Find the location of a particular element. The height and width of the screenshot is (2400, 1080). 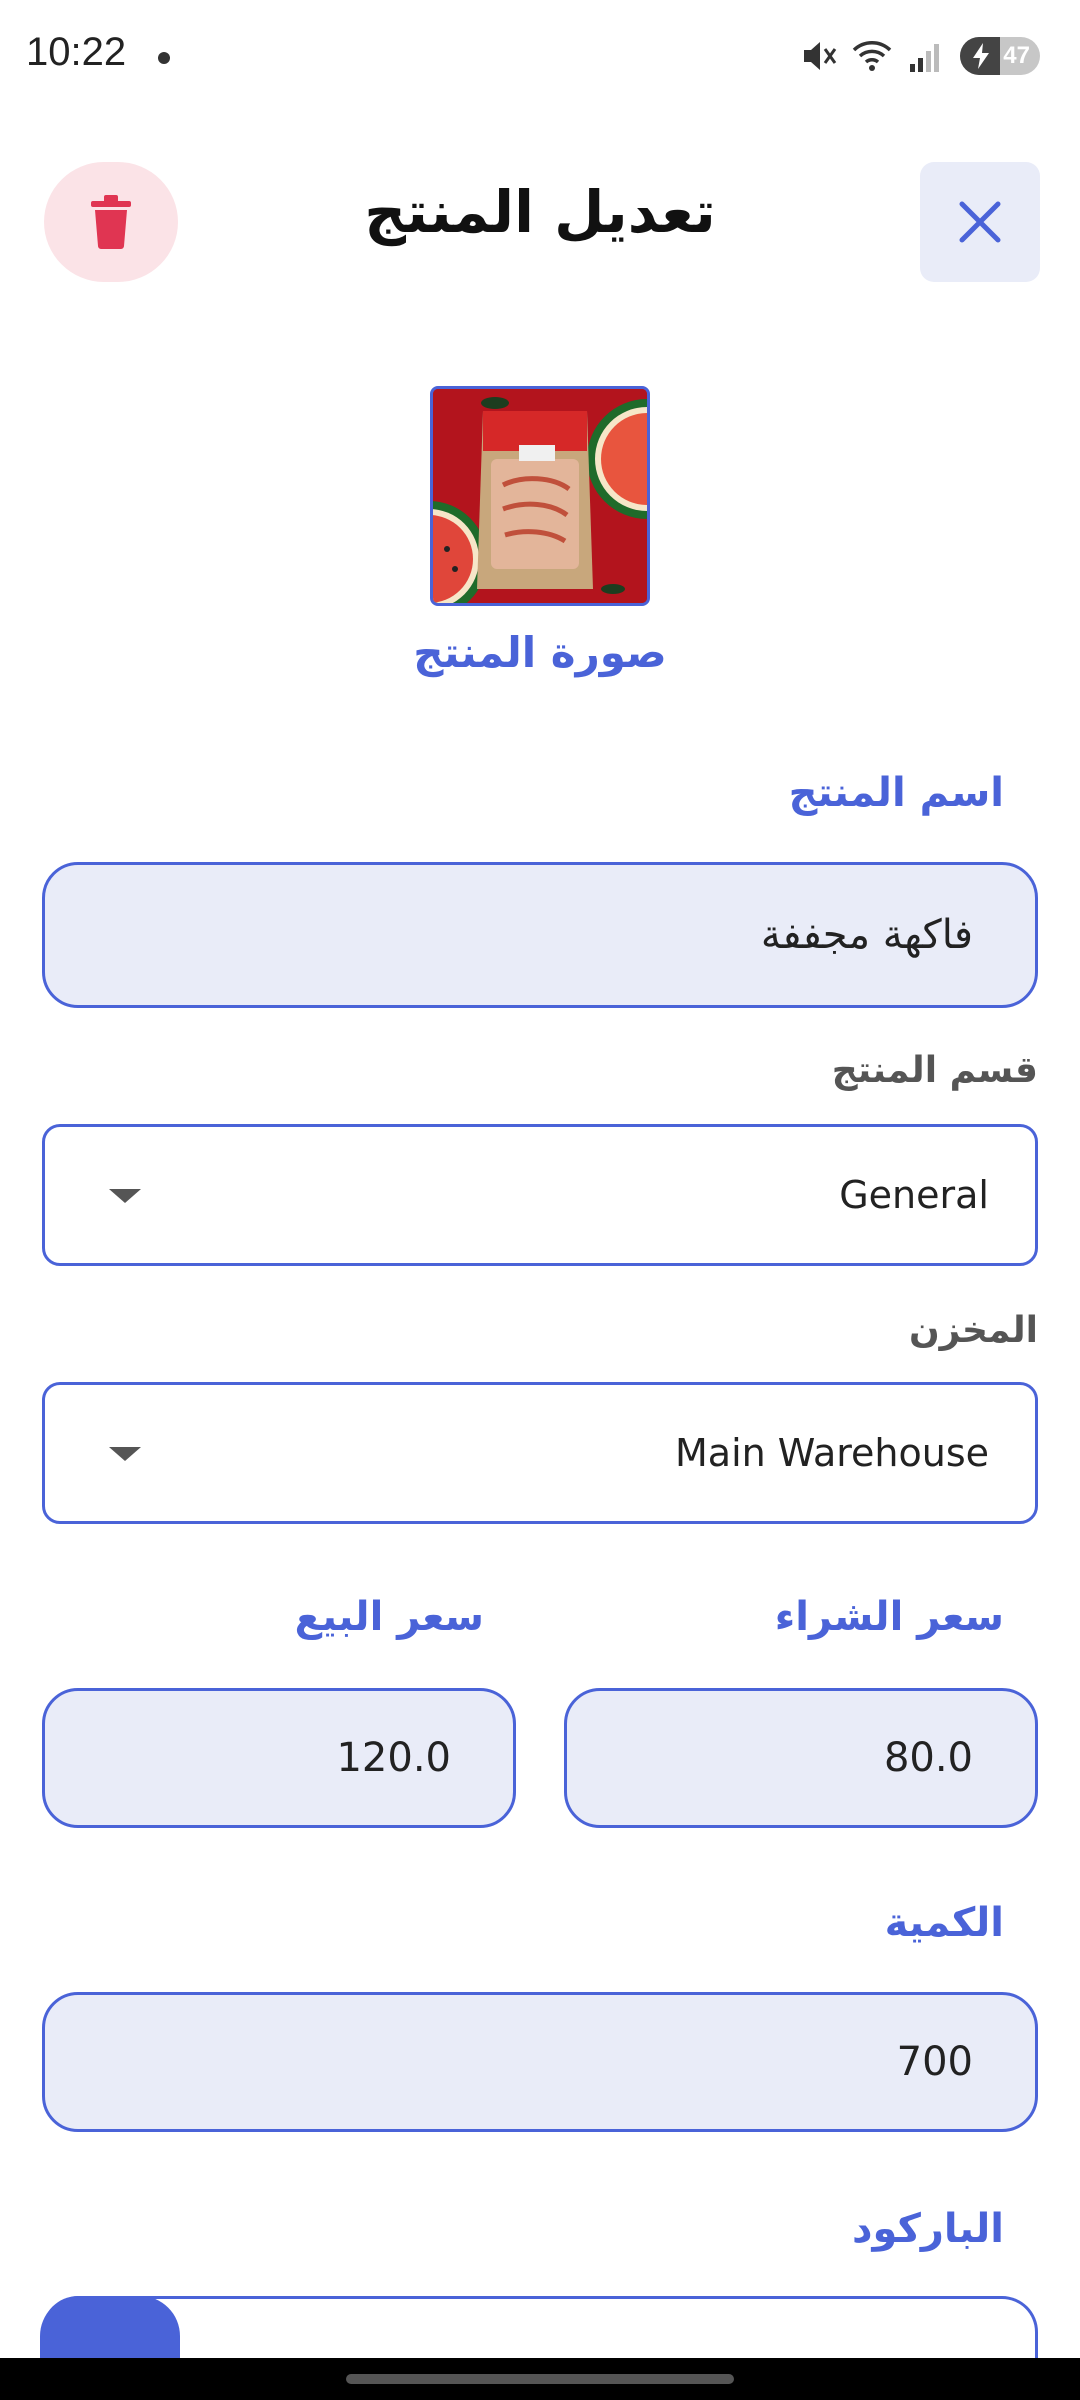

notification-dot-icon is located at coordinates (164, 58).